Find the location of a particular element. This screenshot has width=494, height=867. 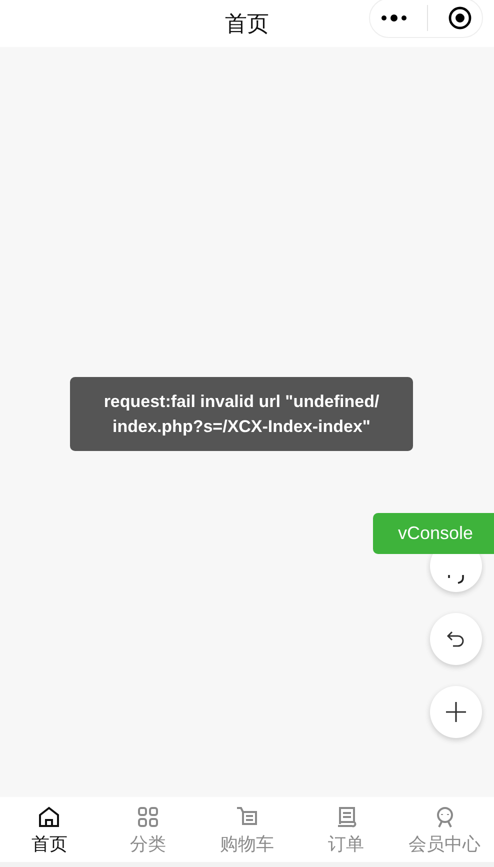

tab-item: 购物车 is located at coordinates (247, 829).